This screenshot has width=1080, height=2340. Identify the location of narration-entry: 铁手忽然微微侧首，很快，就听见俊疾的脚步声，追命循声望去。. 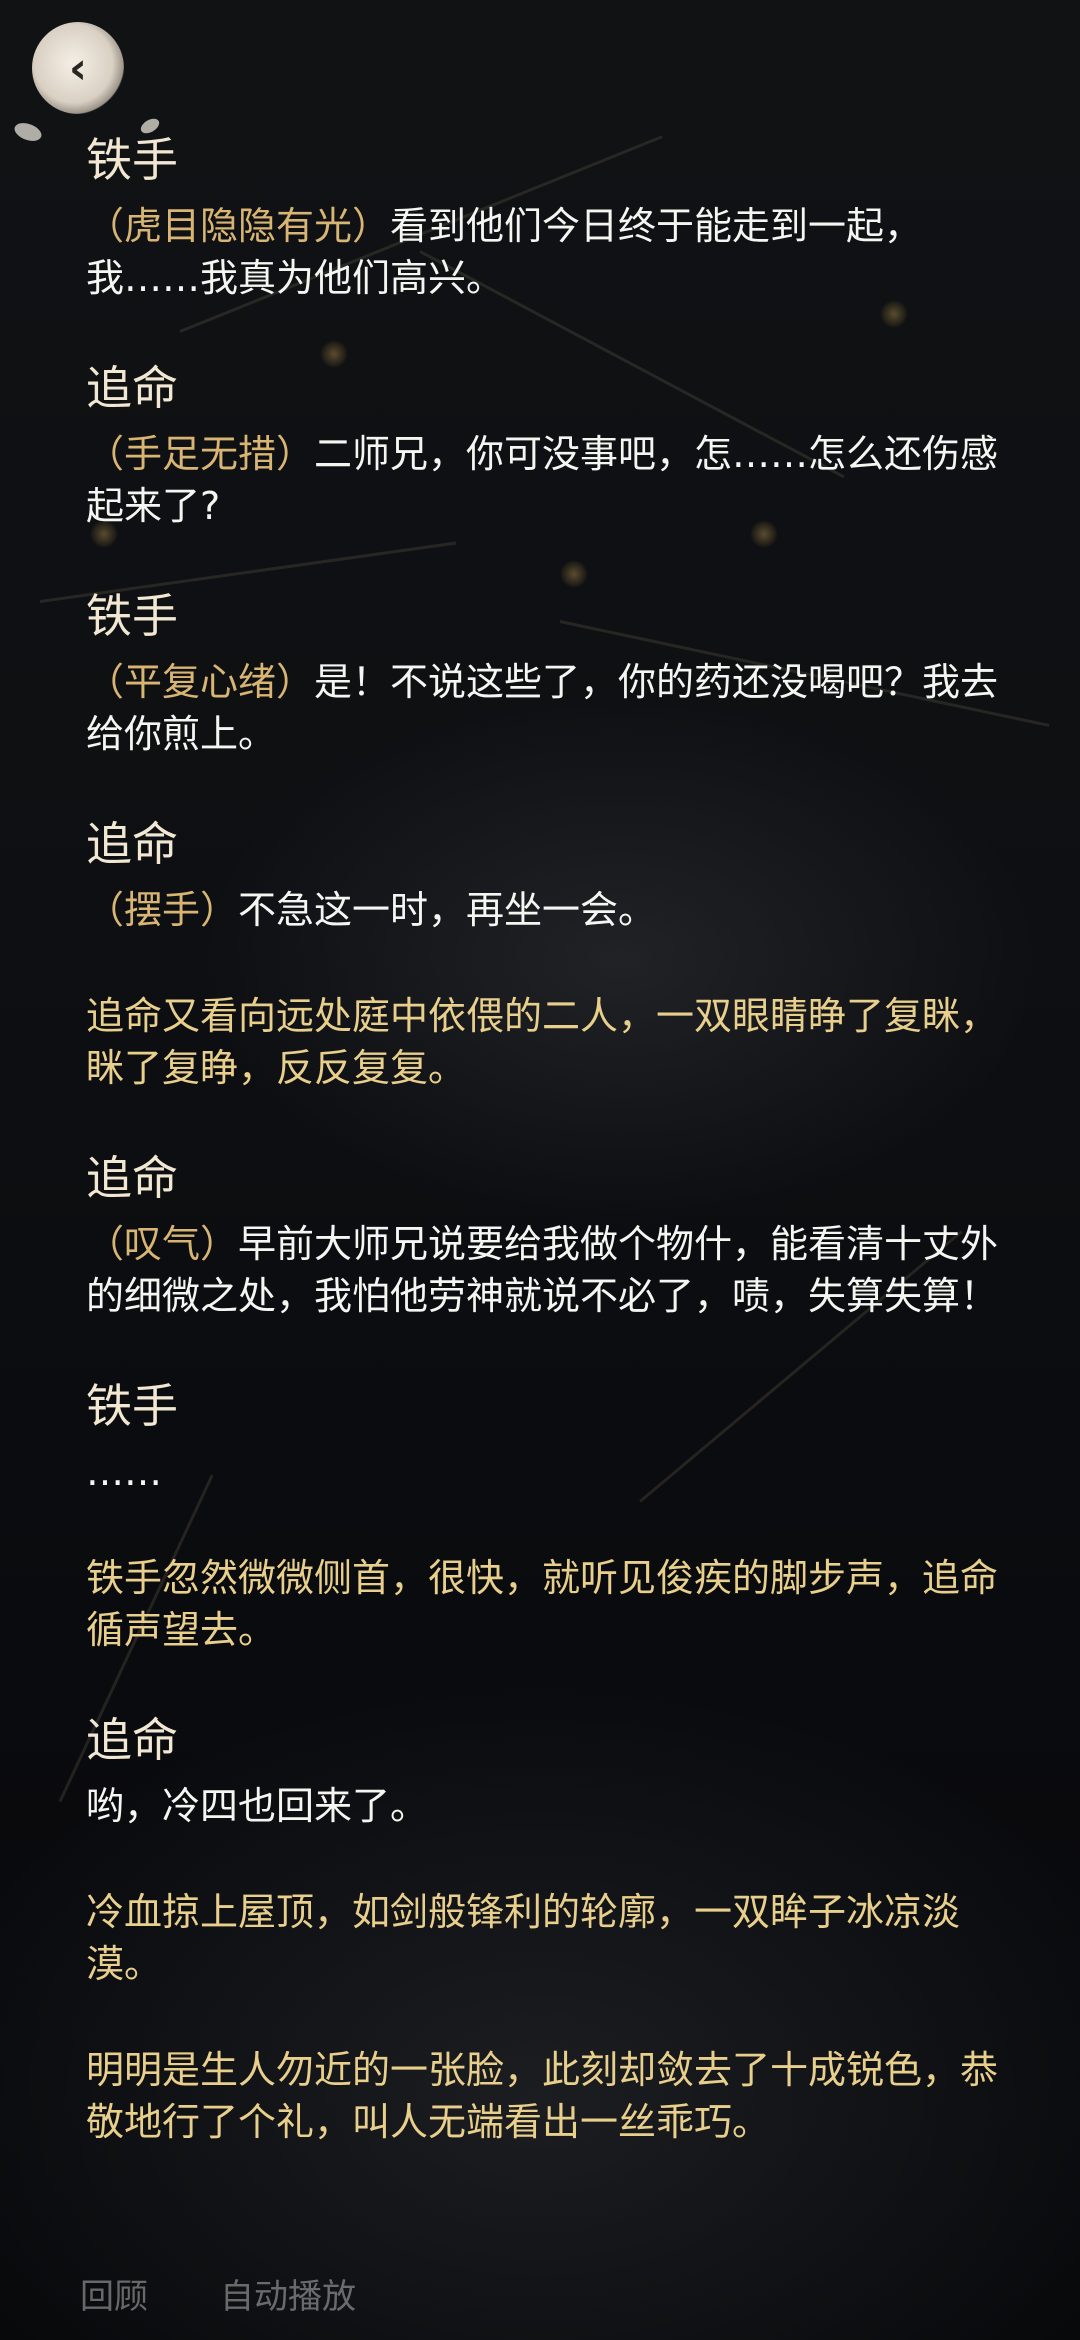
(548, 1604).